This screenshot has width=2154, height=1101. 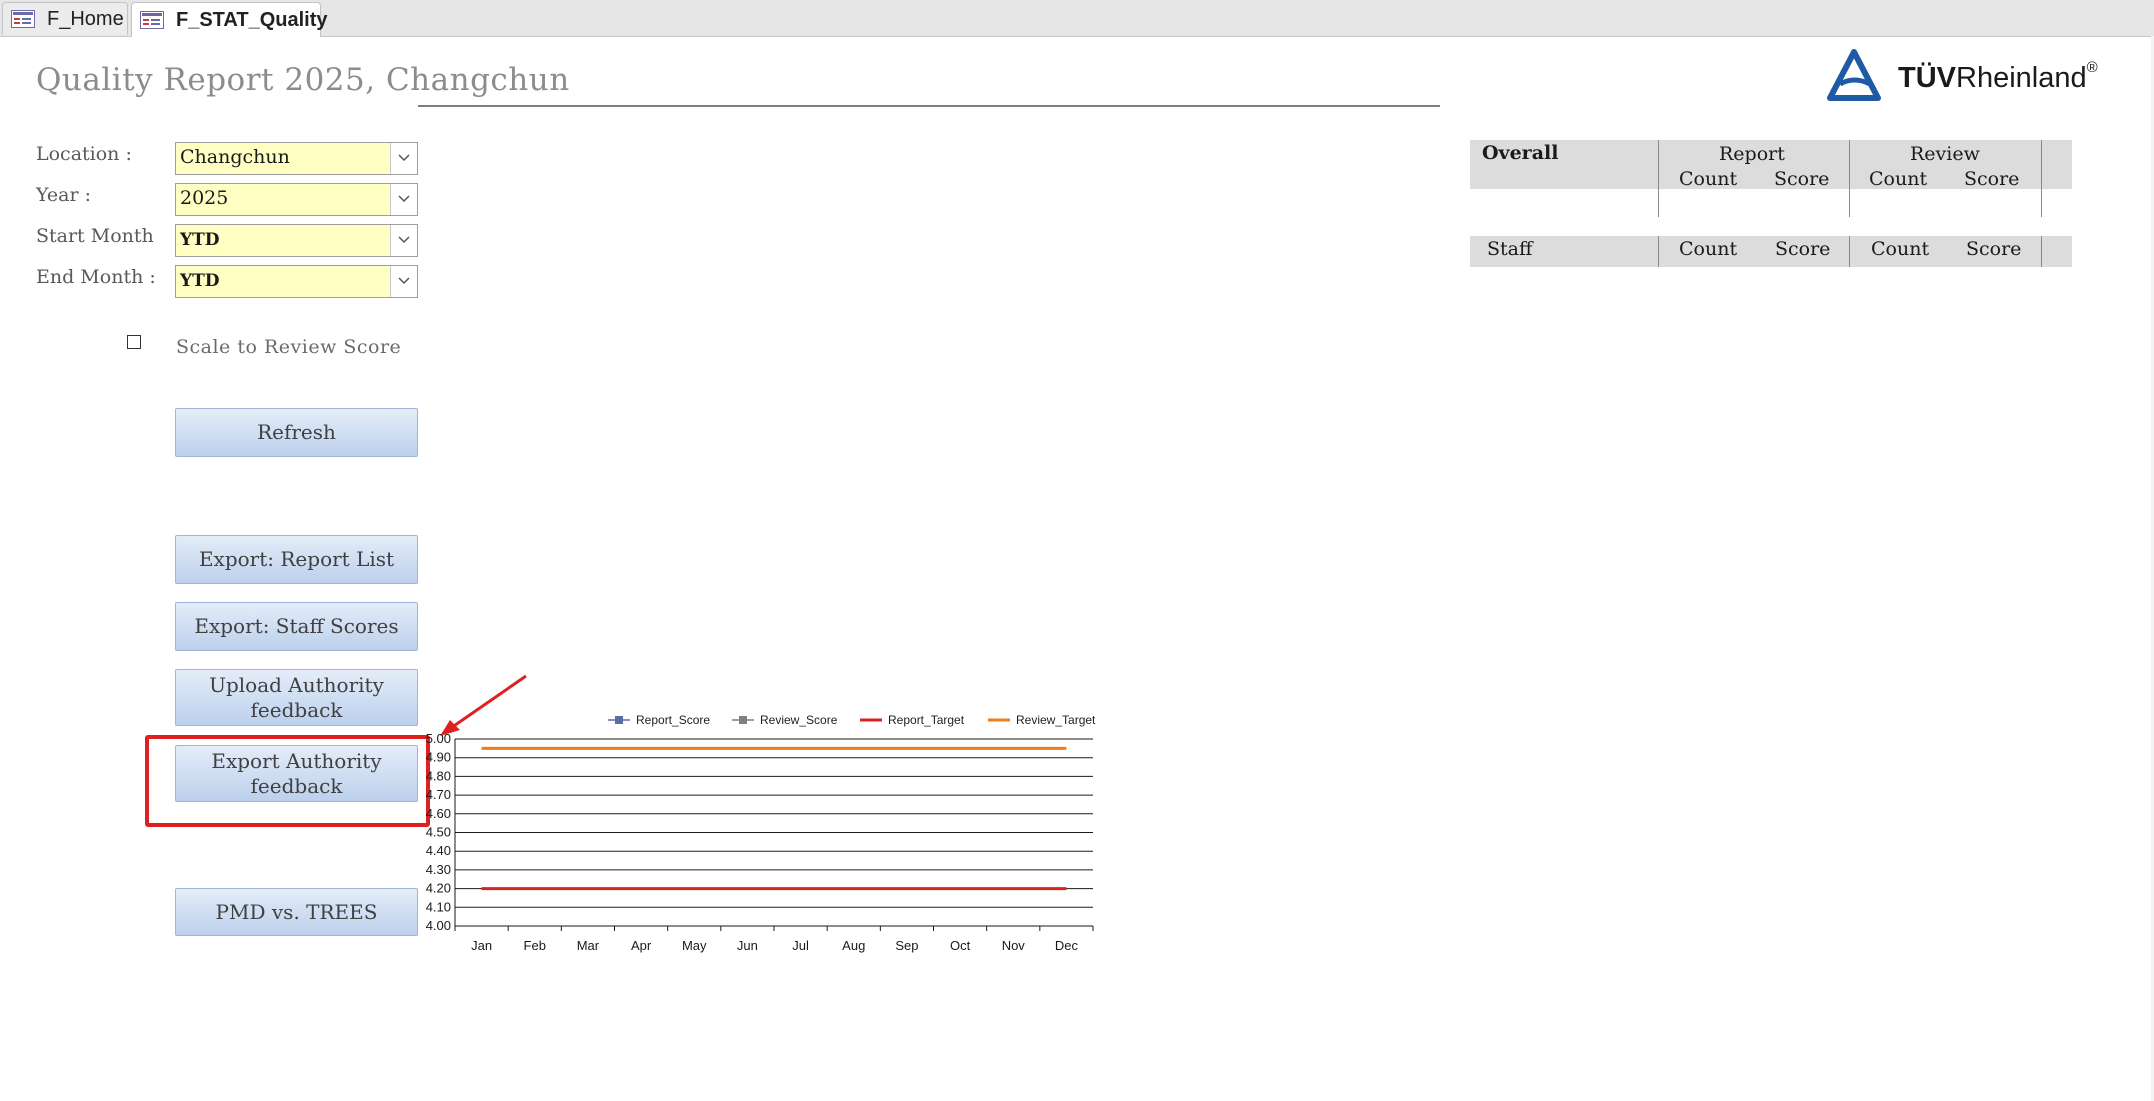 I want to click on x-tick-label: Dec, so click(x=1067, y=945).